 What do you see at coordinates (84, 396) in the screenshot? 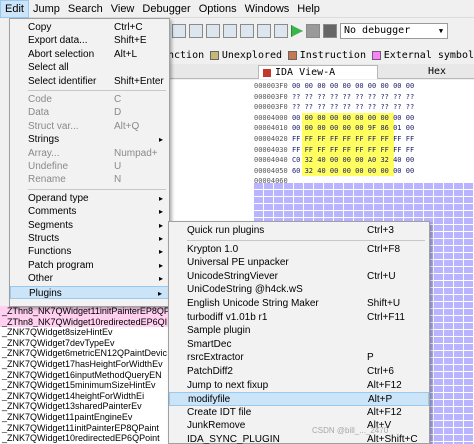
I see `function-list-item: _ZNK7QWidget14heightForWidthEi` at bounding box center [84, 396].